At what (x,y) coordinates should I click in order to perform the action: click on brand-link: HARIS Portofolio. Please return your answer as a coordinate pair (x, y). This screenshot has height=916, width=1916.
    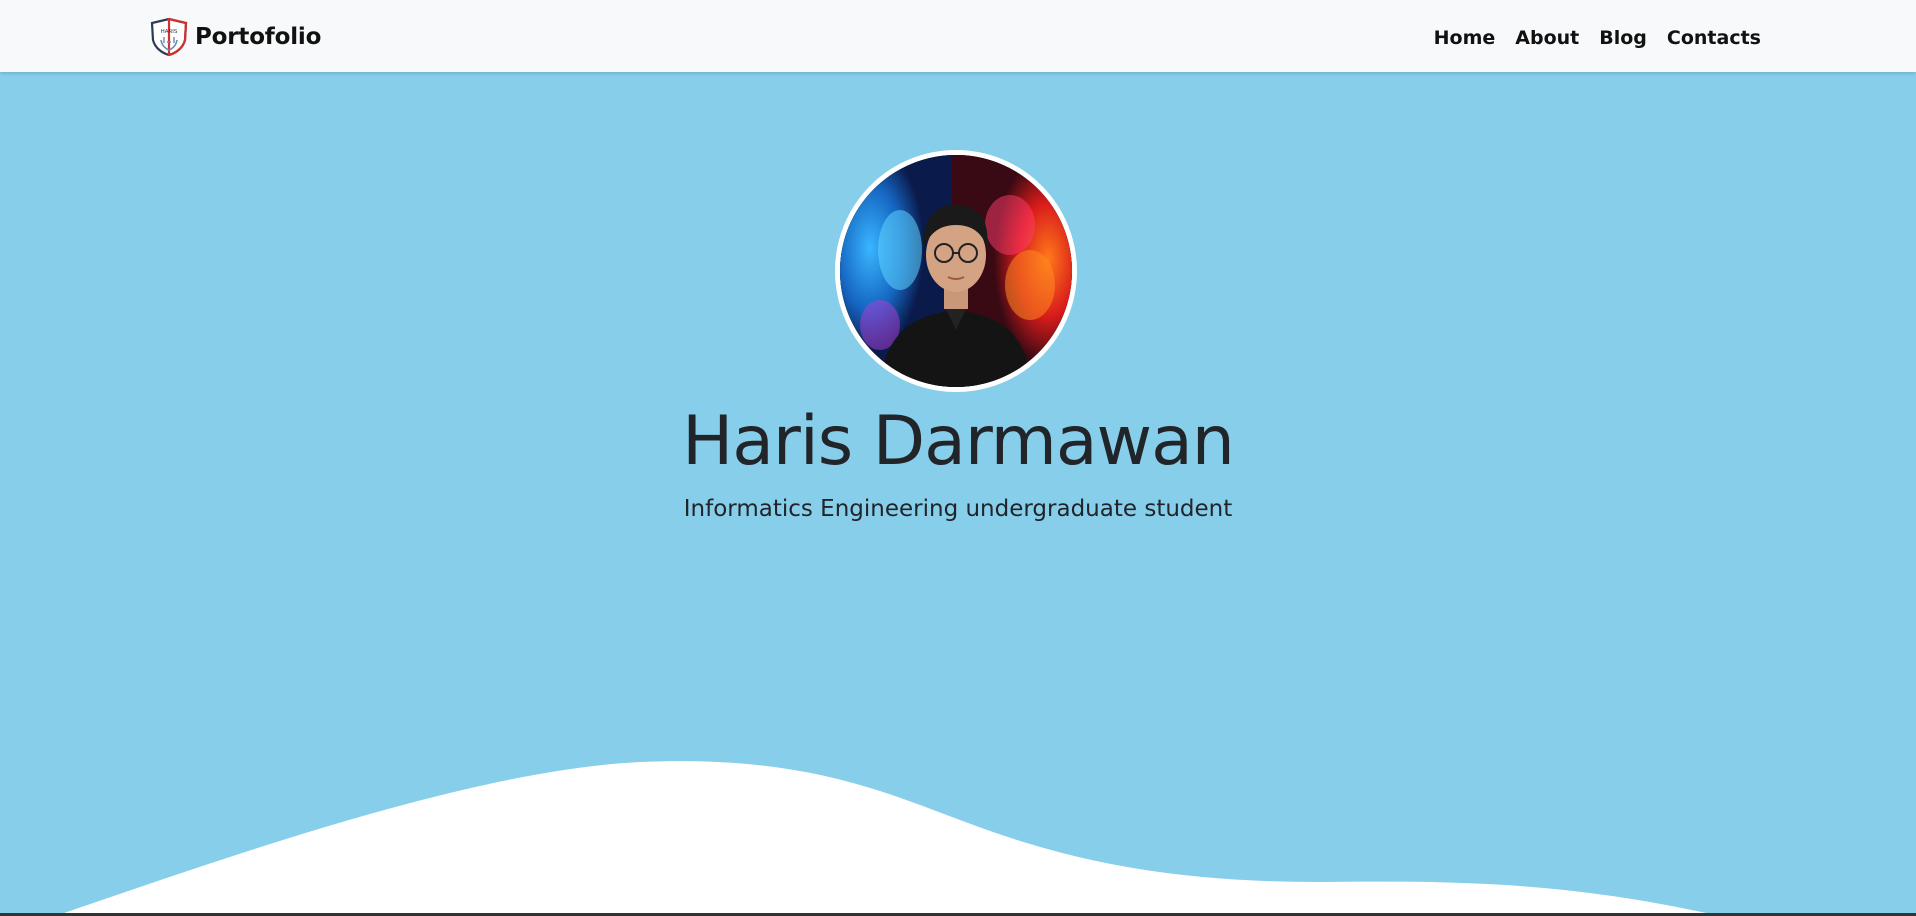
    Looking at the image, I should click on (235, 37).